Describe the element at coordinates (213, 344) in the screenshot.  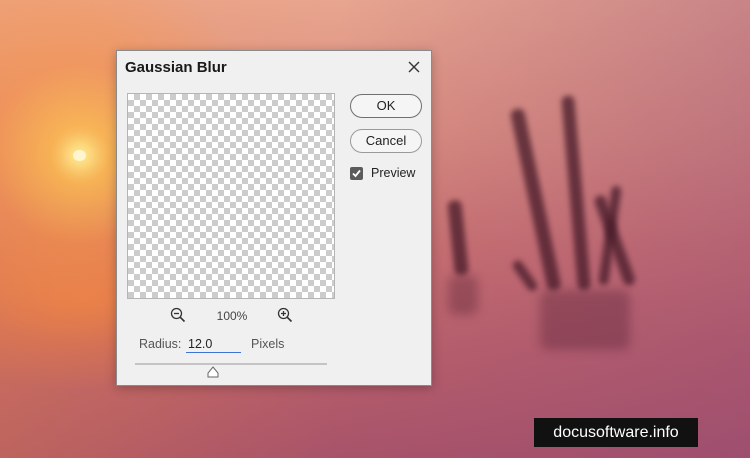
I see `radius-input` at that location.